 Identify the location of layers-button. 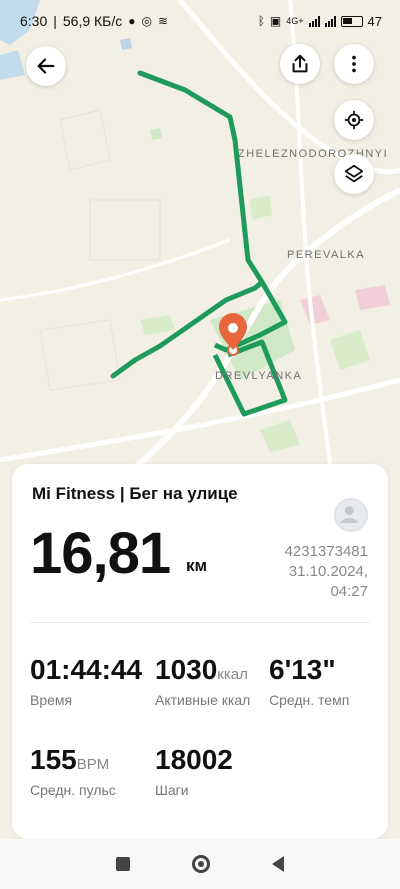
(354, 174).